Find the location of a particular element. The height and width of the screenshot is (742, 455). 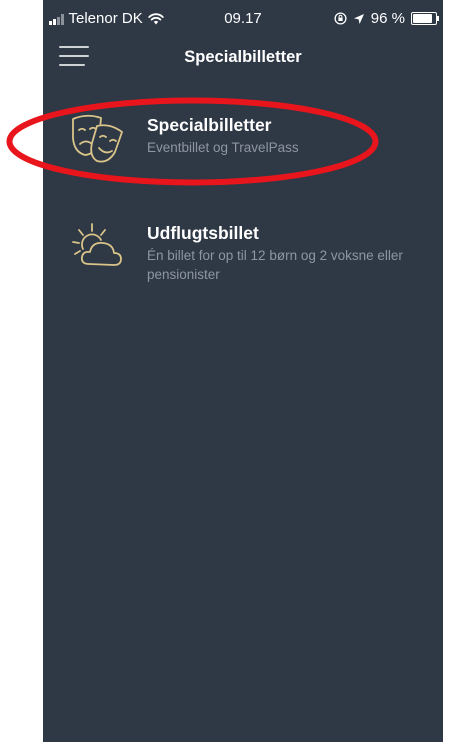

battery-icon is located at coordinates (425, 18).